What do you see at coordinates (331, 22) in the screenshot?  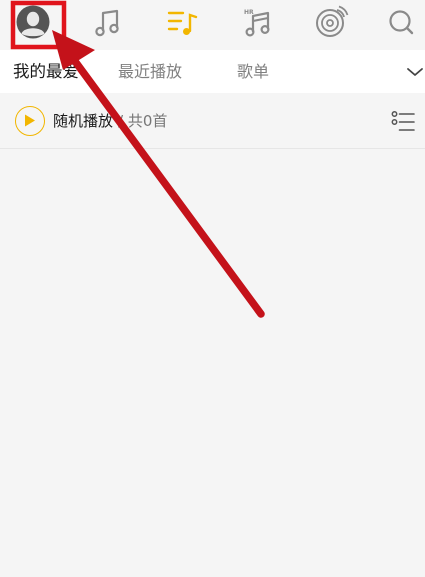 I see `radio-disc-icon` at bounding box center [331, 22].